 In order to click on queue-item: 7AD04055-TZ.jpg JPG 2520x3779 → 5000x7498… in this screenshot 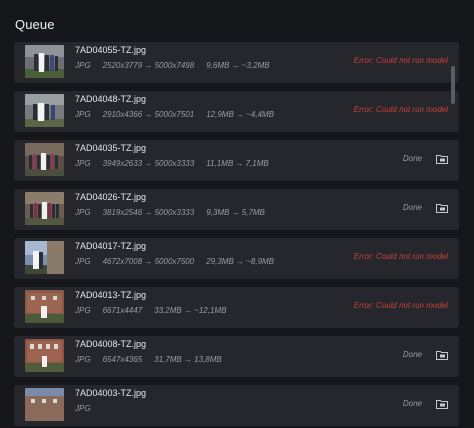, I will do `click(236, 62)`.